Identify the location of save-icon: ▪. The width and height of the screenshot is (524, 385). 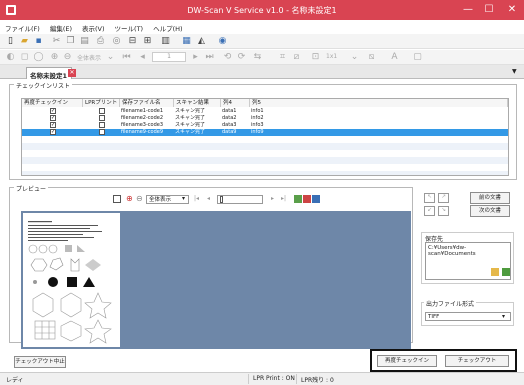
(38, 41).